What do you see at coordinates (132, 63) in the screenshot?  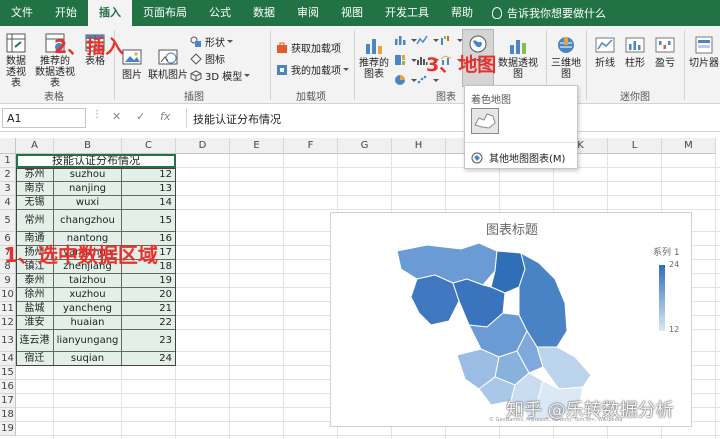 I see `picture-button: 图片` at bounding box center [132, 63].